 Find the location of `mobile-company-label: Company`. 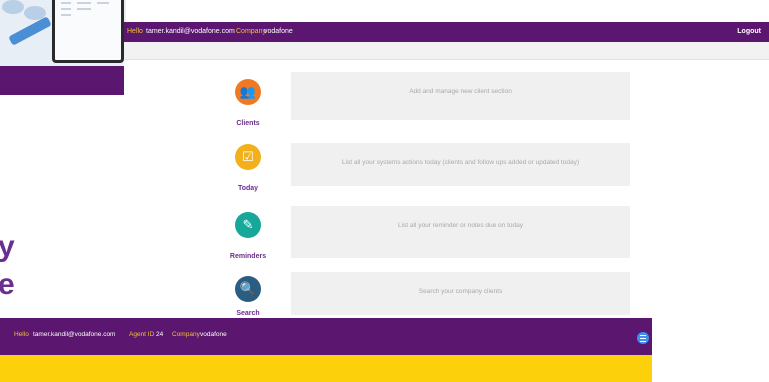

mobile-company-label: Company is located at coordinates (186, 334).